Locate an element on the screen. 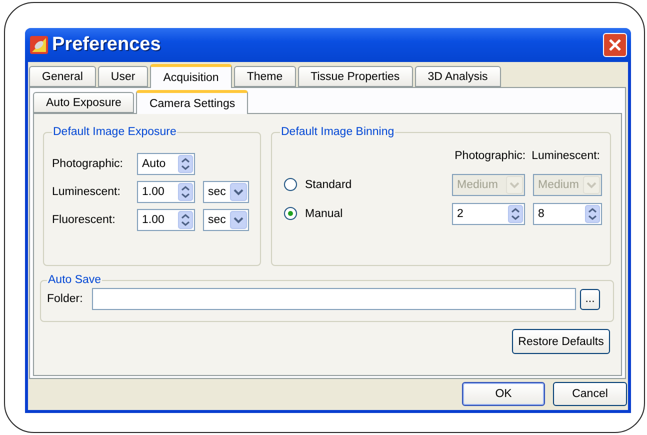  radio-label: Standard is located at coordinates (328, 184).